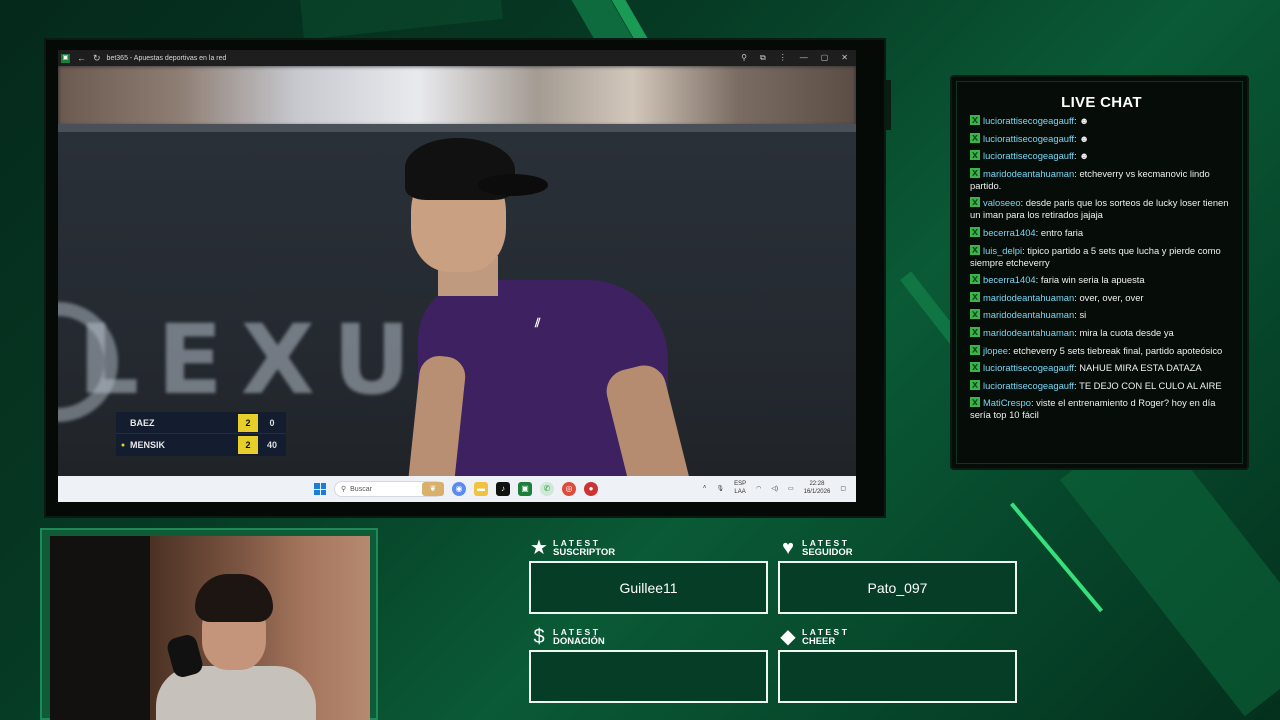  I want to click on tiktok-icon: ♪, so click(503, 489).